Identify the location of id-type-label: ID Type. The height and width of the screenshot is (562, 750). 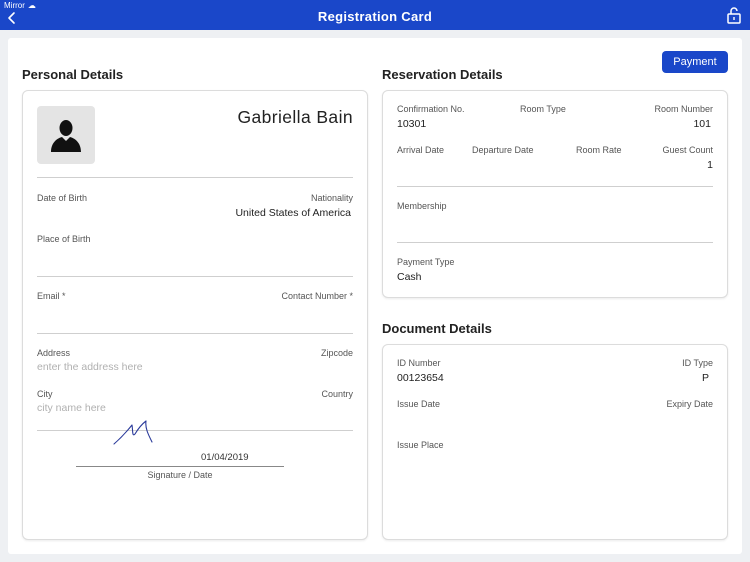
(697, 363).